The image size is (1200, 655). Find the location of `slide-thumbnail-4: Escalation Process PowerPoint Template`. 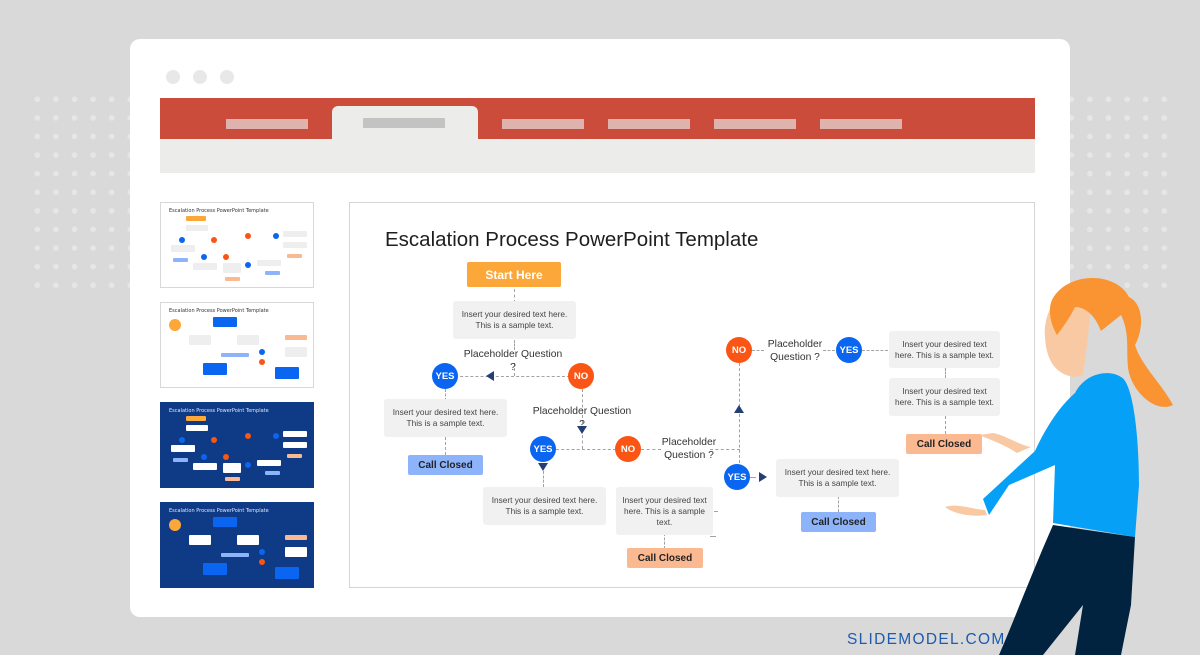

slide-thumbnail-4: Escalation Process PowerPoint Template is located at coordinates (237, 545).